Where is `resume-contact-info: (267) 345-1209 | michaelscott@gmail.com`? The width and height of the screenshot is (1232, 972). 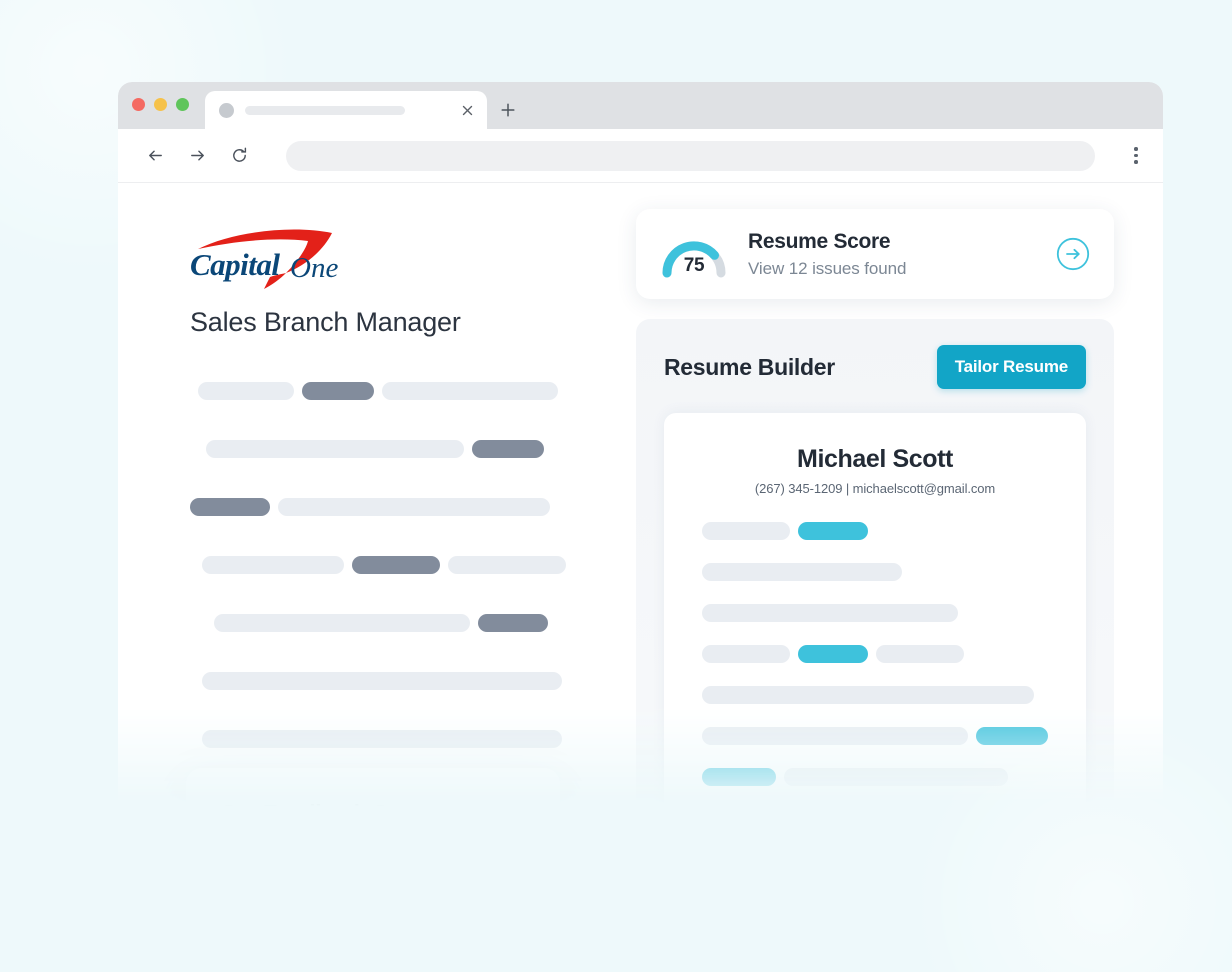 resume-contact-info: (267) 345-1209 | michaelscott@gmail.com is located at coordinates (875, 488).